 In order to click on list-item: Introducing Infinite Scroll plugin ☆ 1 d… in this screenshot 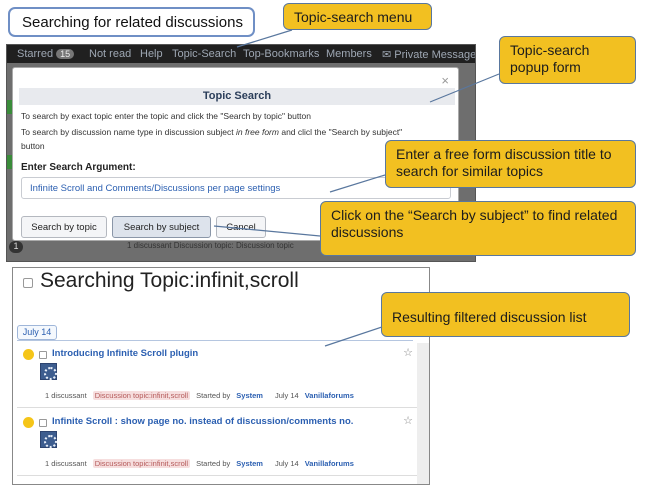, I will do `click(218, 376)`.